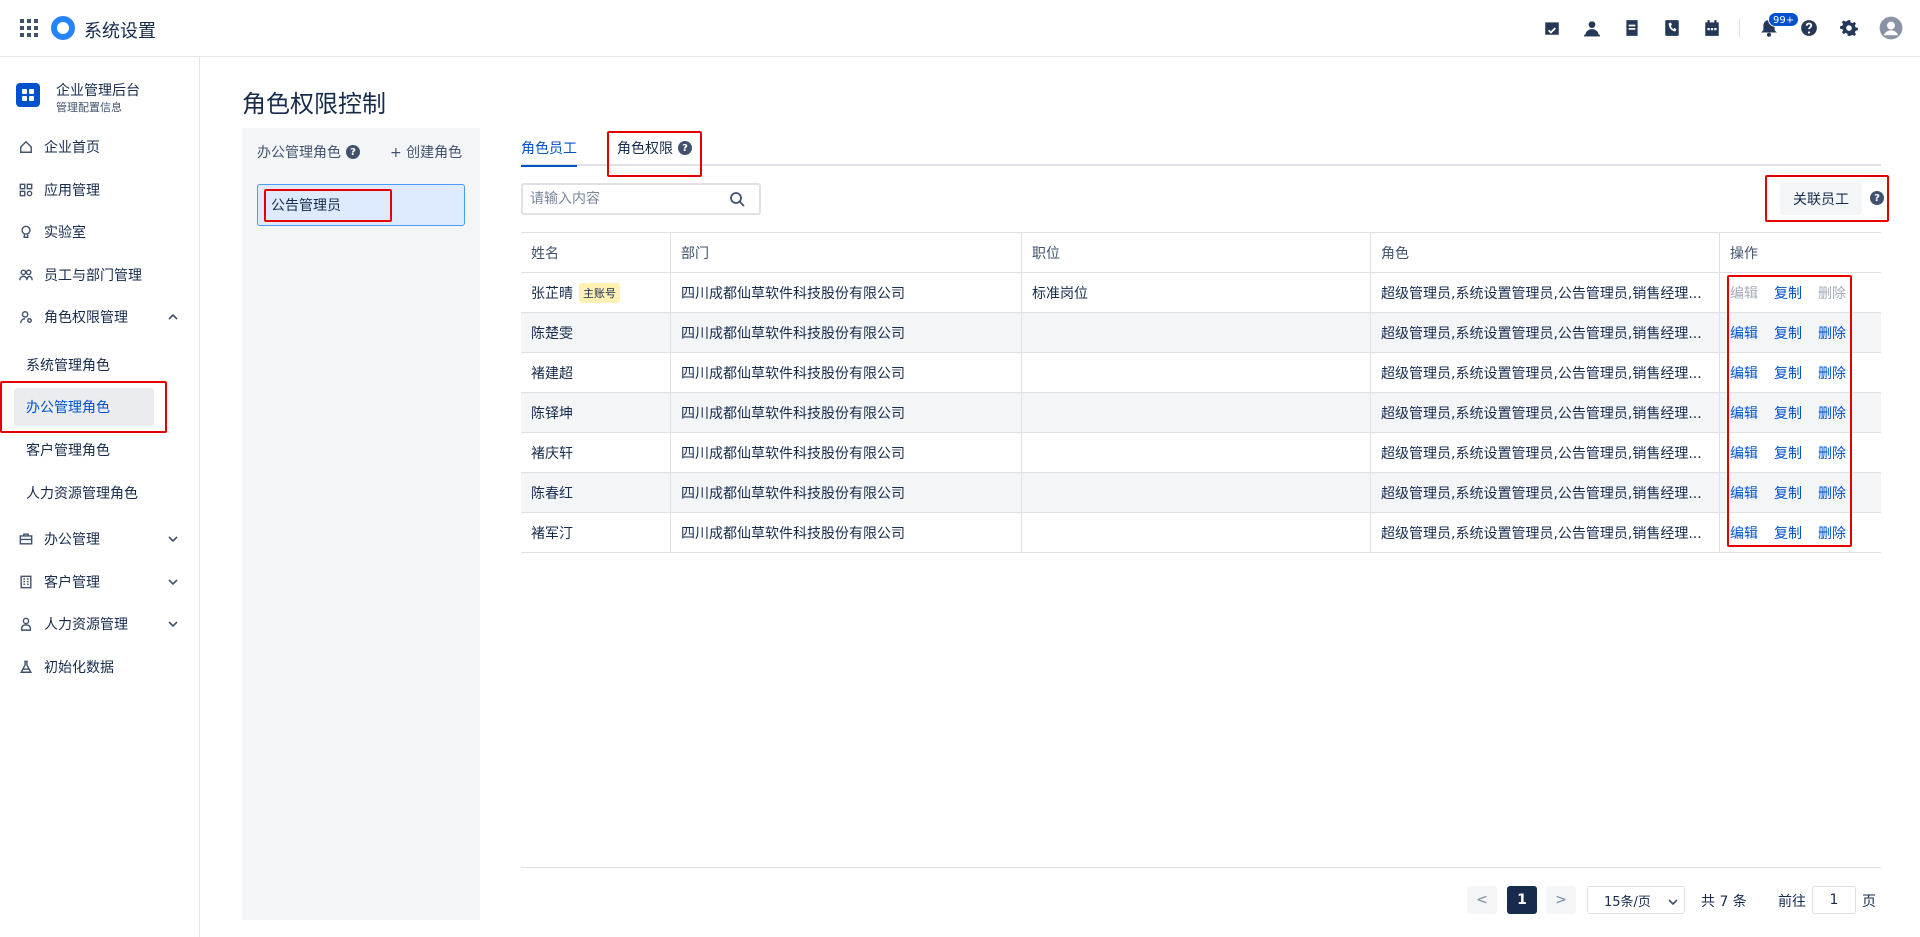 Image resolution: width=1920 pixels, height=937 pixels. Describe the element at coordinates (1201, 867) in the screenshot. I see `footer-divider` at that location.